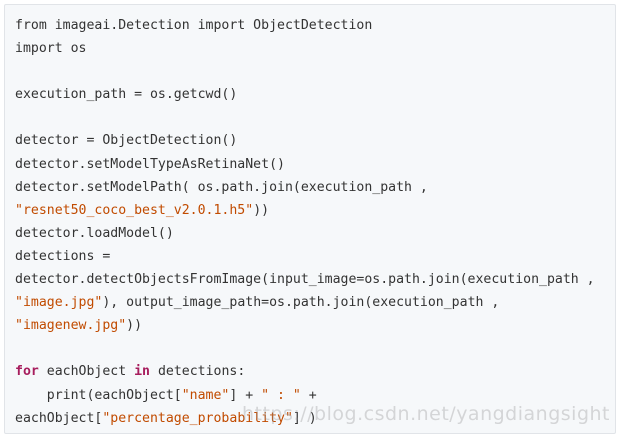  Describe the element at coordinates (315, 325) in the screenshot. I see `code-line: "imagenew.jpg"))` at that location.